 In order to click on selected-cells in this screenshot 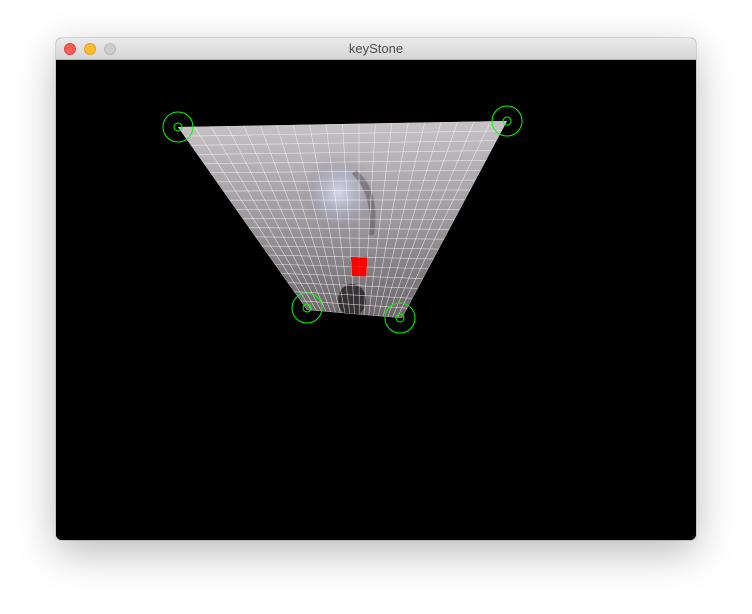, I will do `click(359, 267)`.